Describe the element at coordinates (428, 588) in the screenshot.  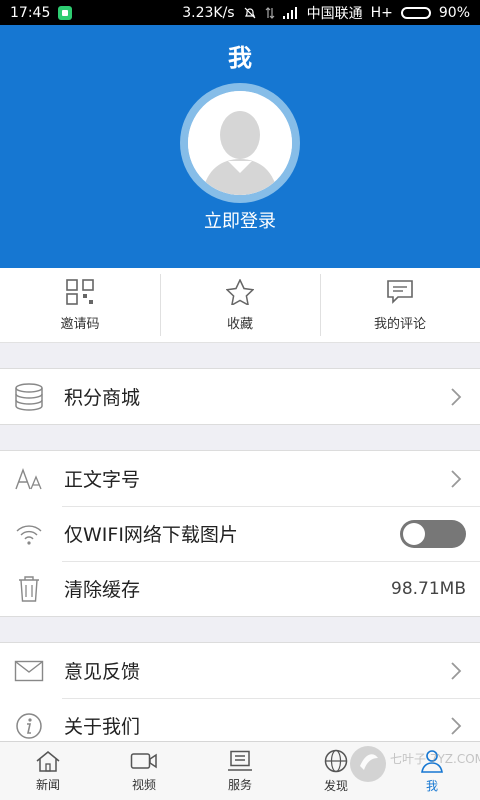
I see `cache-size: 98.71MB` at that location.